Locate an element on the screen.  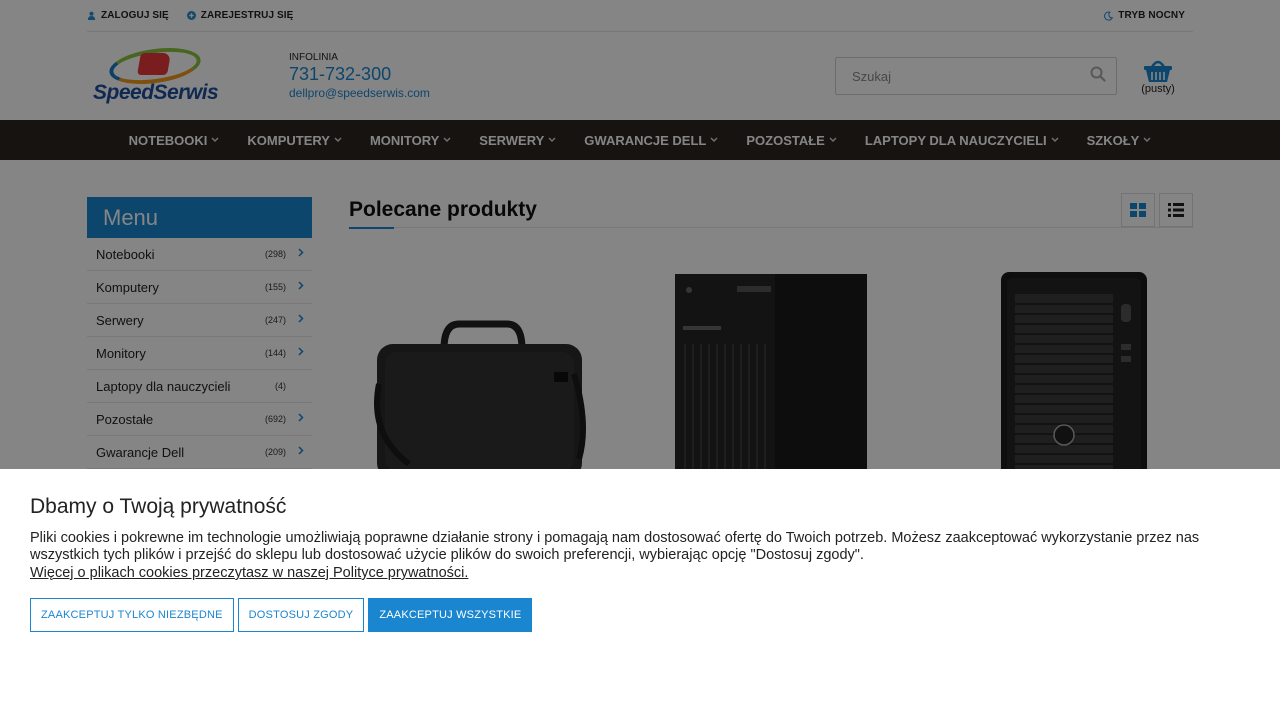
search-icon is located at coordinates (1098, 76).